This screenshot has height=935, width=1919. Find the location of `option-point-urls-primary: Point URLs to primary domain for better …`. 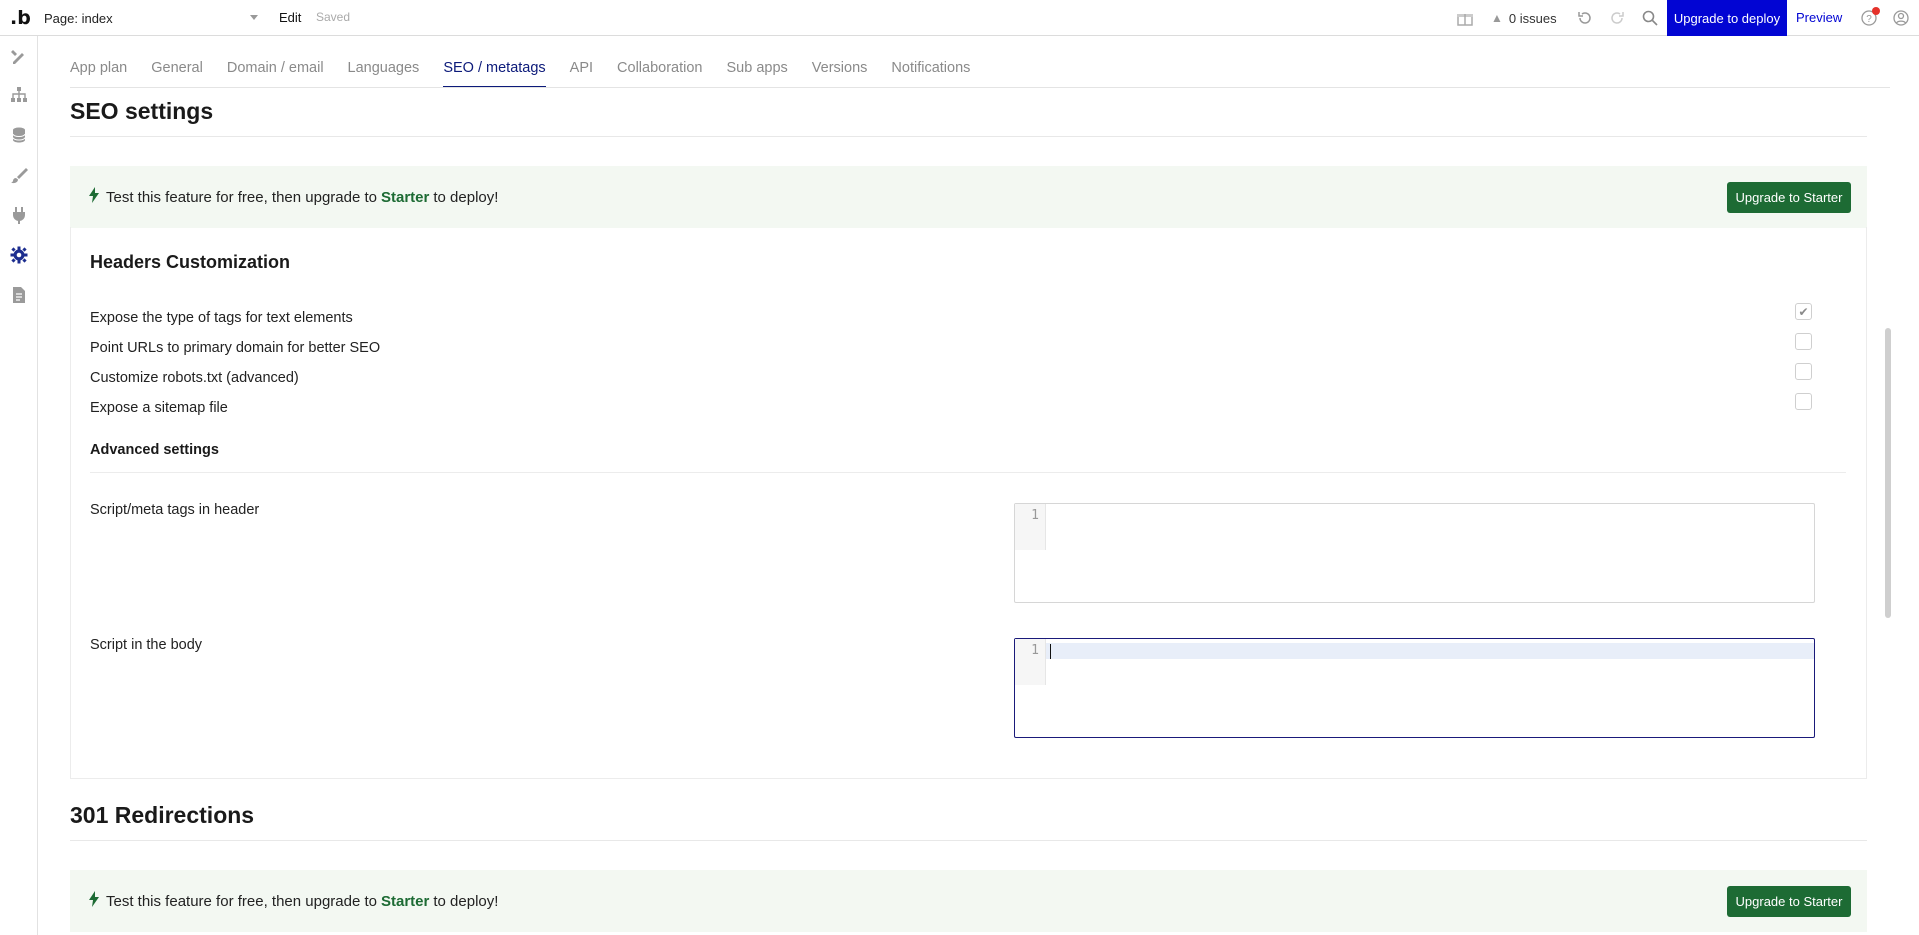

option-point-urls-primary: Point URLs to primary domain for better … is located at coordinates (953, 348).